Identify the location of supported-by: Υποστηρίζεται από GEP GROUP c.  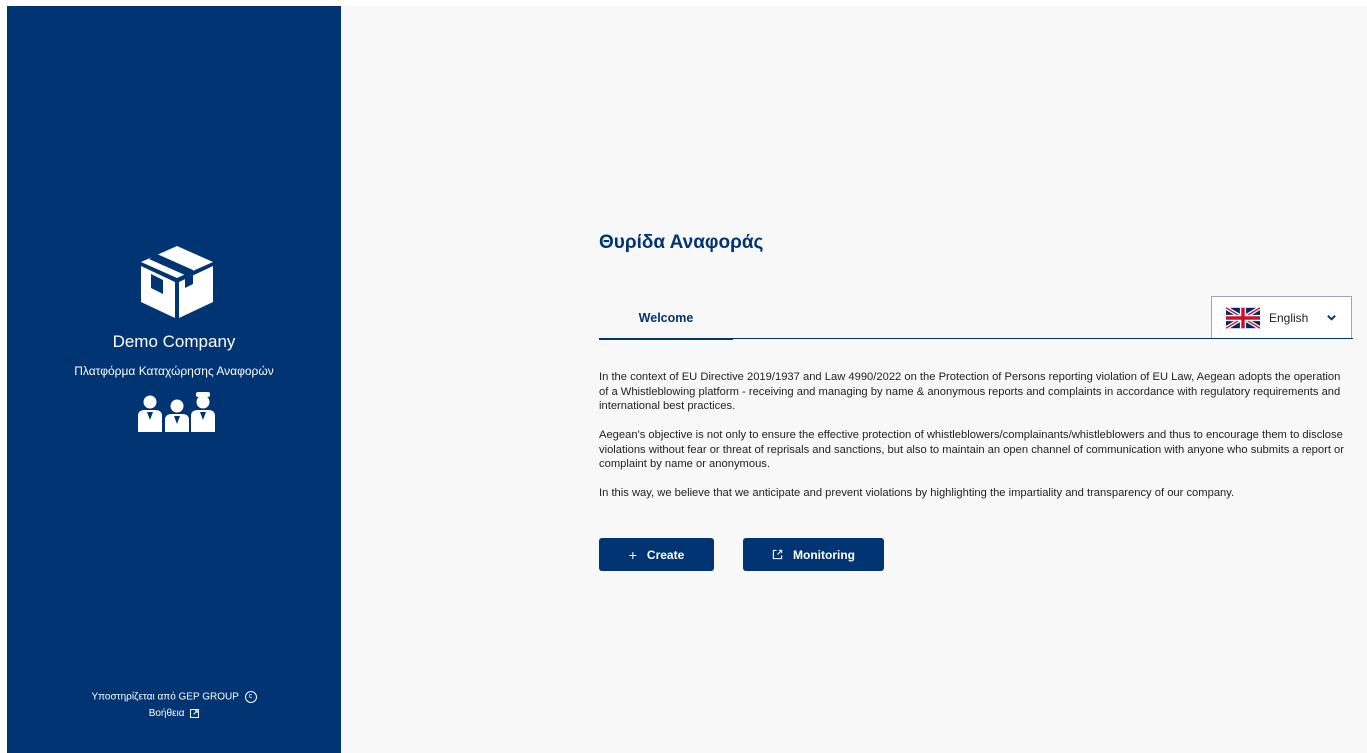
(174, 697).